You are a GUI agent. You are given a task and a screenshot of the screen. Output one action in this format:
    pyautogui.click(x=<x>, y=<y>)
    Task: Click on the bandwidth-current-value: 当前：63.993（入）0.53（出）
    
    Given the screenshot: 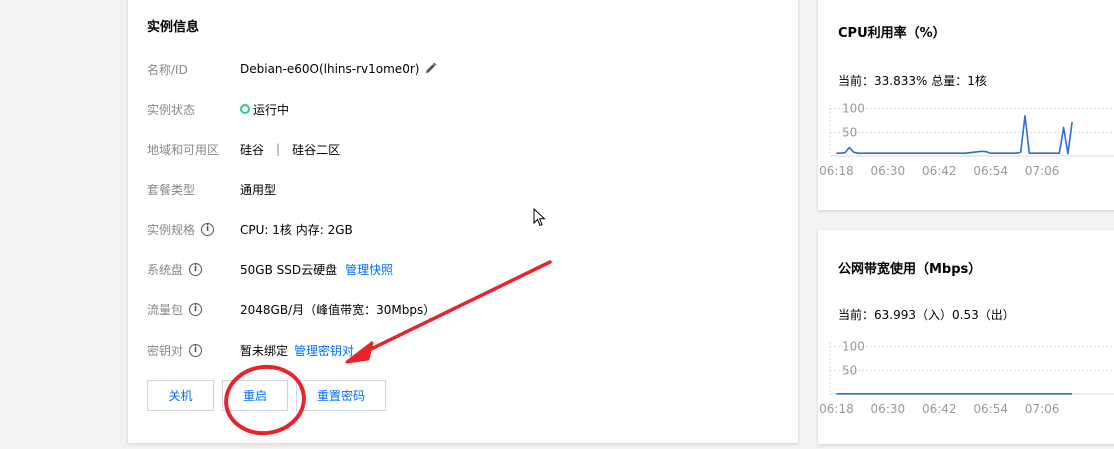 What is the action you would take?
    pyautogui.click(x=926, y=315)
    